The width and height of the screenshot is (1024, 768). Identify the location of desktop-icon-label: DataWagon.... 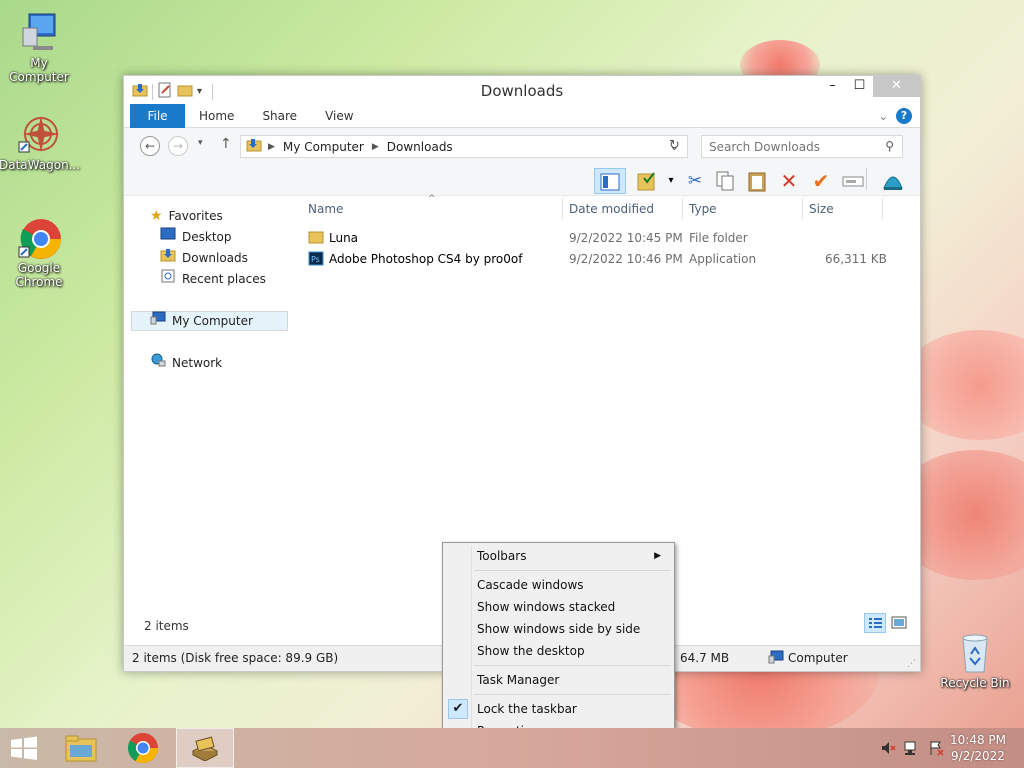
(40, 165).